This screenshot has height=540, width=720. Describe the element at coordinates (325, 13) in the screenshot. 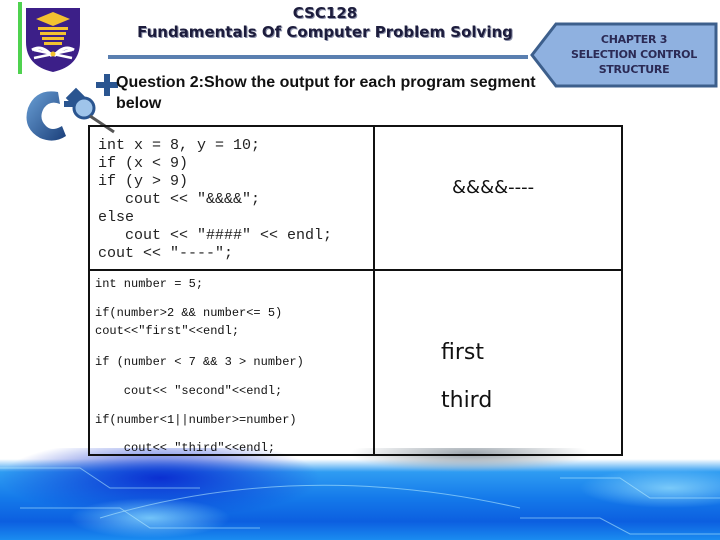

I see `course-code: CSC128` at that location.